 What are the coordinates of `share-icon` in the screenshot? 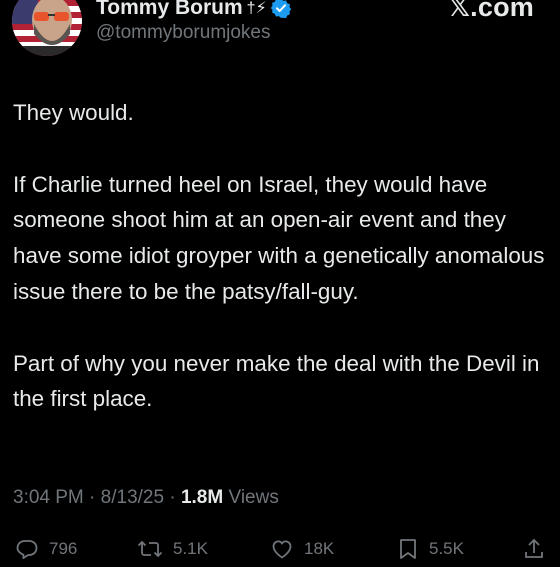 It's located at (534, 549).